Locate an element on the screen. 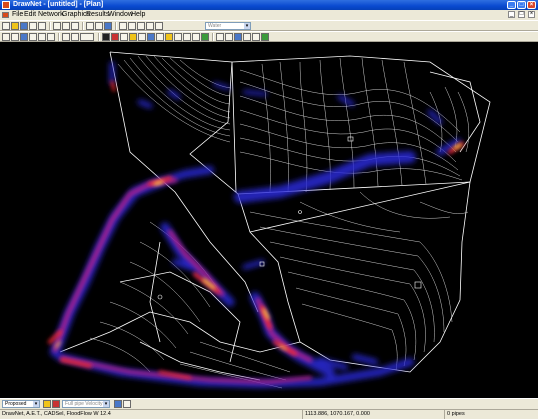  catchment-icon is located at coordinates (51, 37).